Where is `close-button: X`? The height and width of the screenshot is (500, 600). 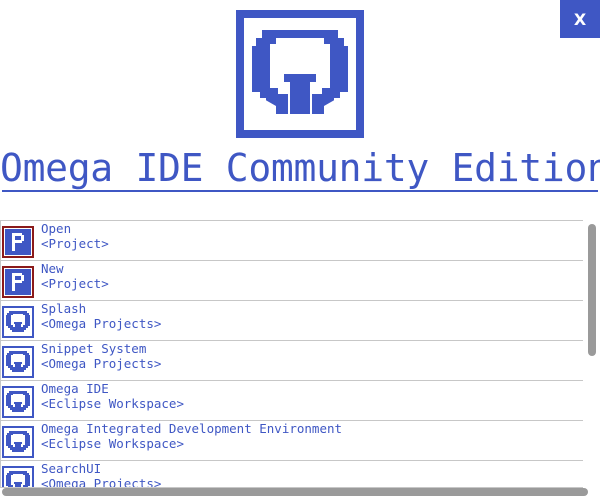 close-button: X is located at coordinates (580, 19).